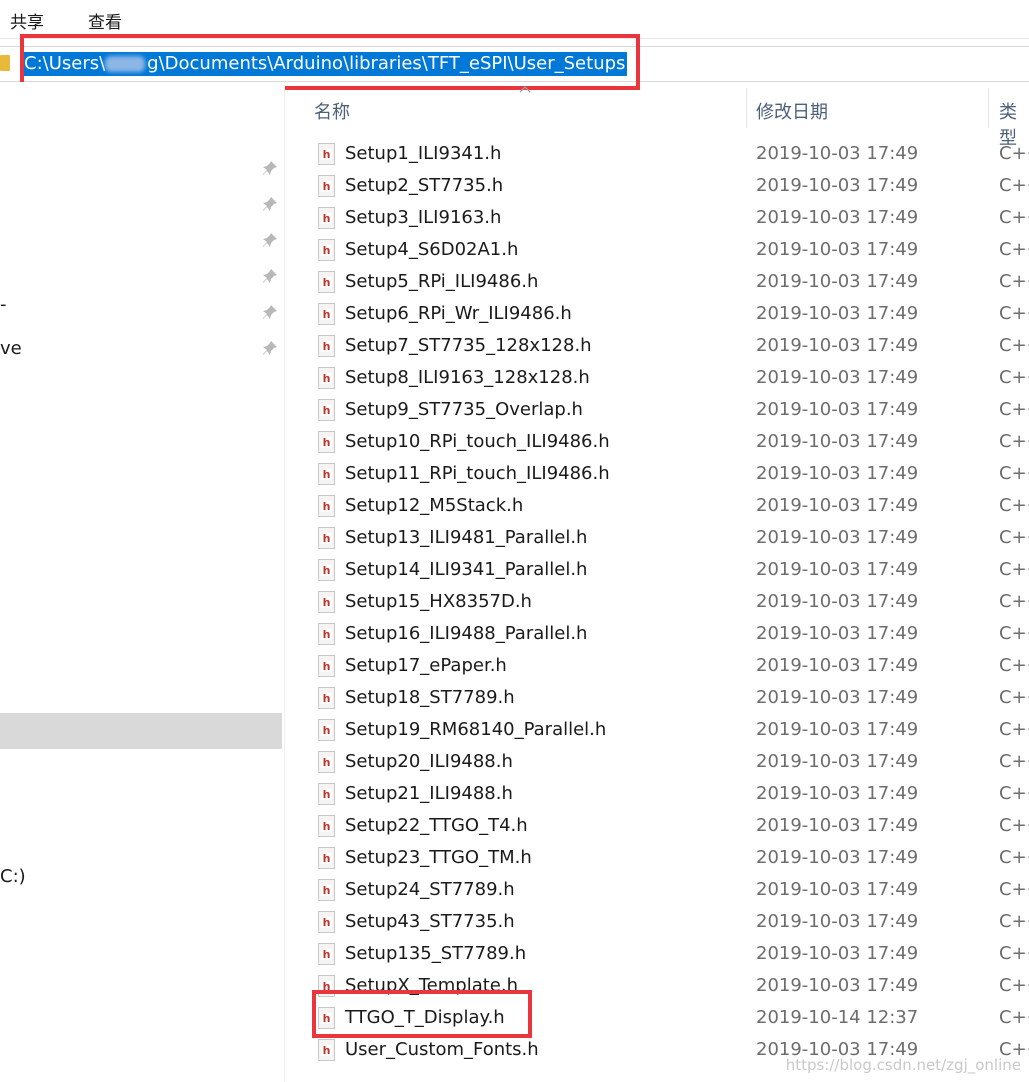  I want to click on file-name: Setup5_RPi_ILI9486.h, so click(441, 281).